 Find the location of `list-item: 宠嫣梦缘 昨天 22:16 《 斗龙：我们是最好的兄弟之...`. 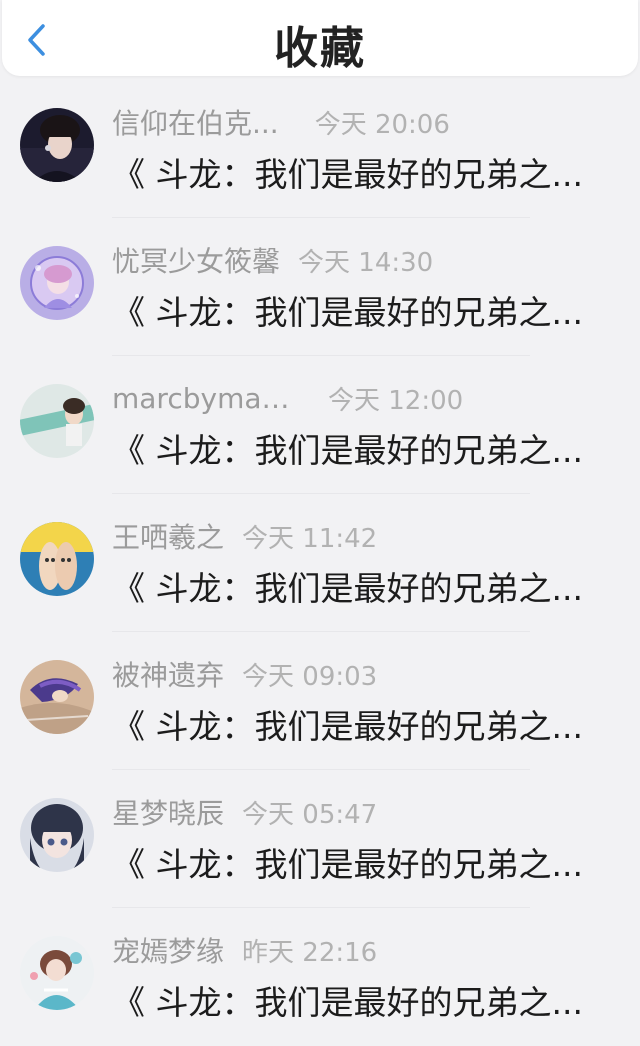

list-item: 宠嫣梦缘 昨天 22:16 《 斗龙：我们是最好的兄弟之... is located at coordinates (320, 977).